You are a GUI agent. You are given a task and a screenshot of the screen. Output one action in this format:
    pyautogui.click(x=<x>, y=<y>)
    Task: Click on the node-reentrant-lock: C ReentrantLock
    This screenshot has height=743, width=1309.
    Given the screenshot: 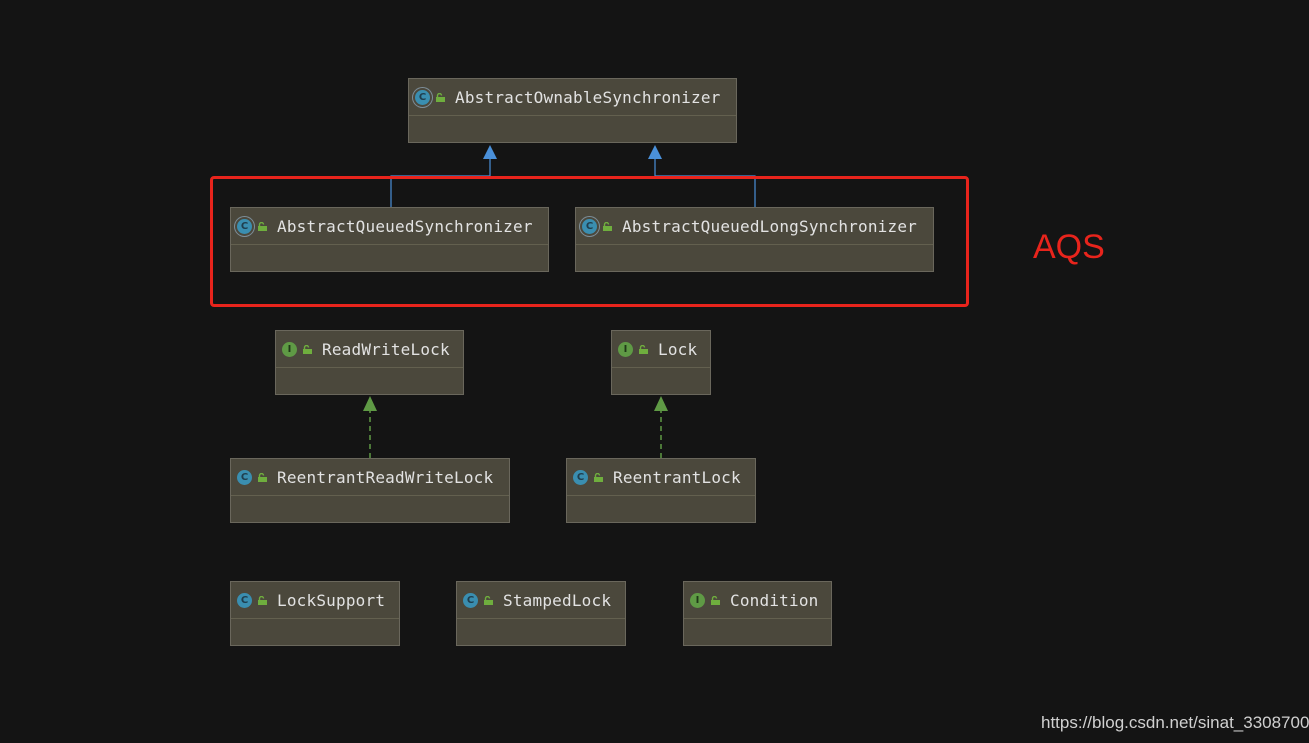 What is the action you would take?
    pyautogui.click(x=661, y=490)
    